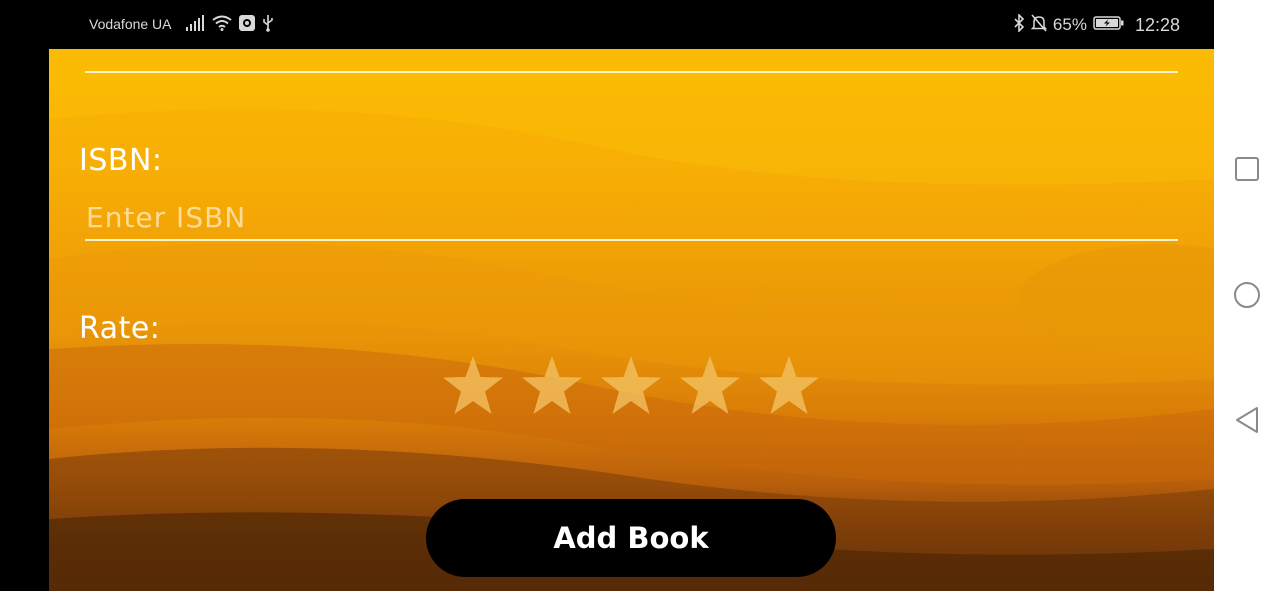  What do you see at coordinates (473, 386) in the screenshot?
I see `star-1-icon` at bounding box center [473, 386].